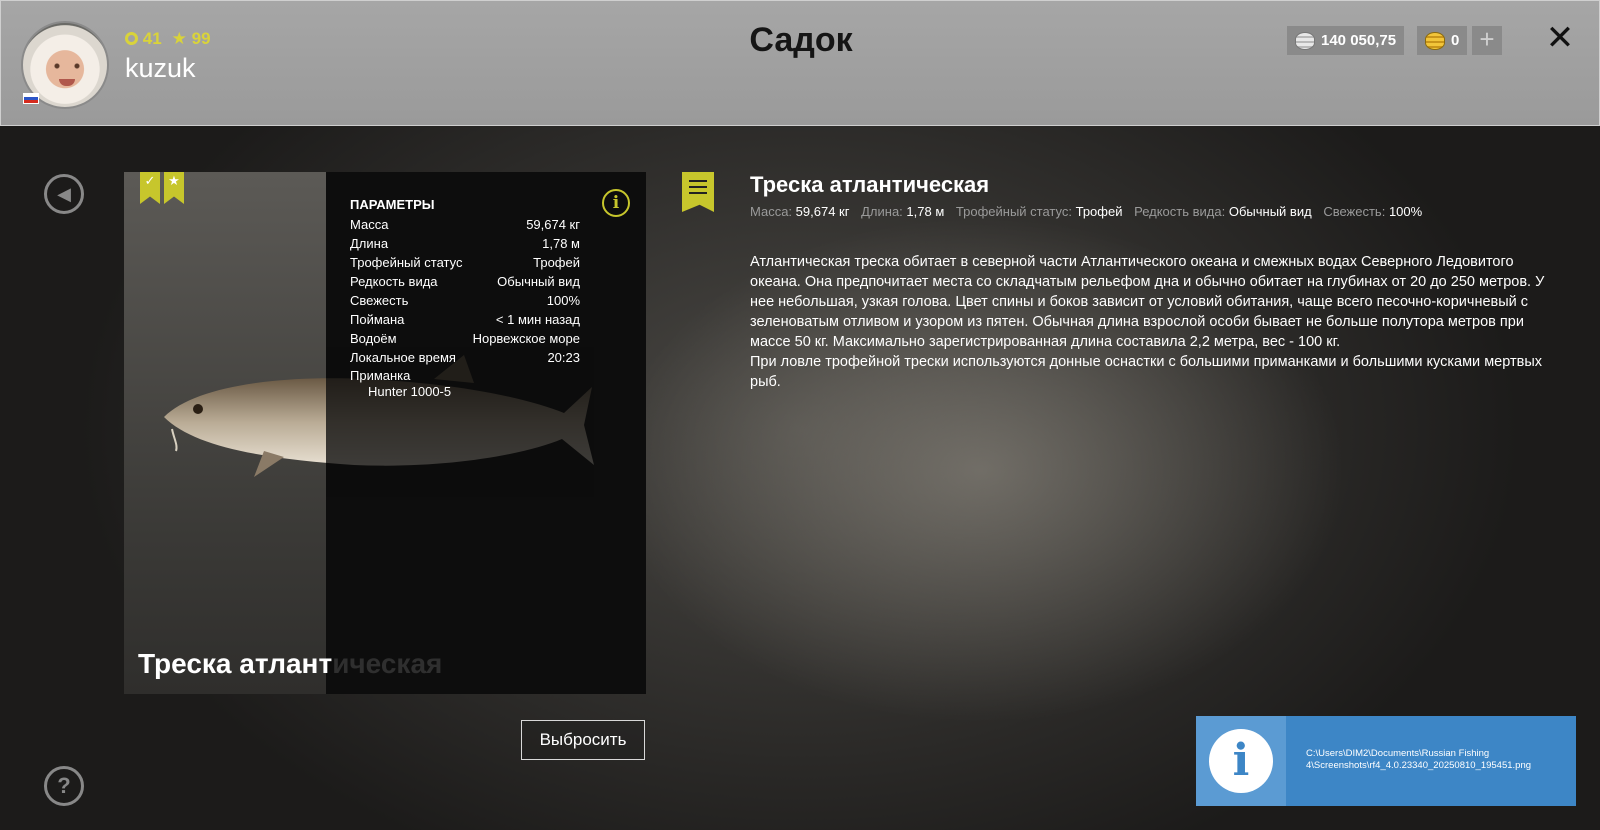  What do you see at coordinates (537, 319) in the screenshot?
I see `param-value: < 1 мин назад` at bounding box center [537, 319].